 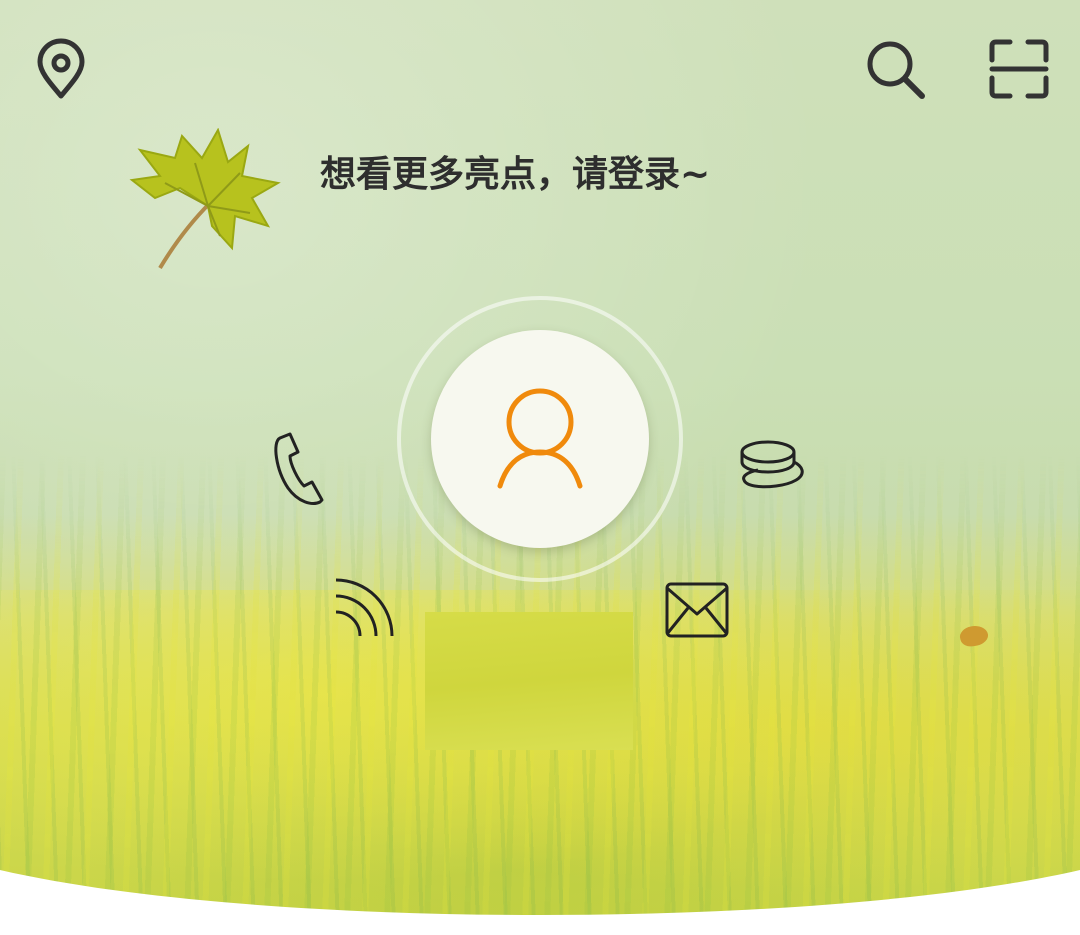 I want to click on maple-leaf-icon, so click(x=205, y=199).